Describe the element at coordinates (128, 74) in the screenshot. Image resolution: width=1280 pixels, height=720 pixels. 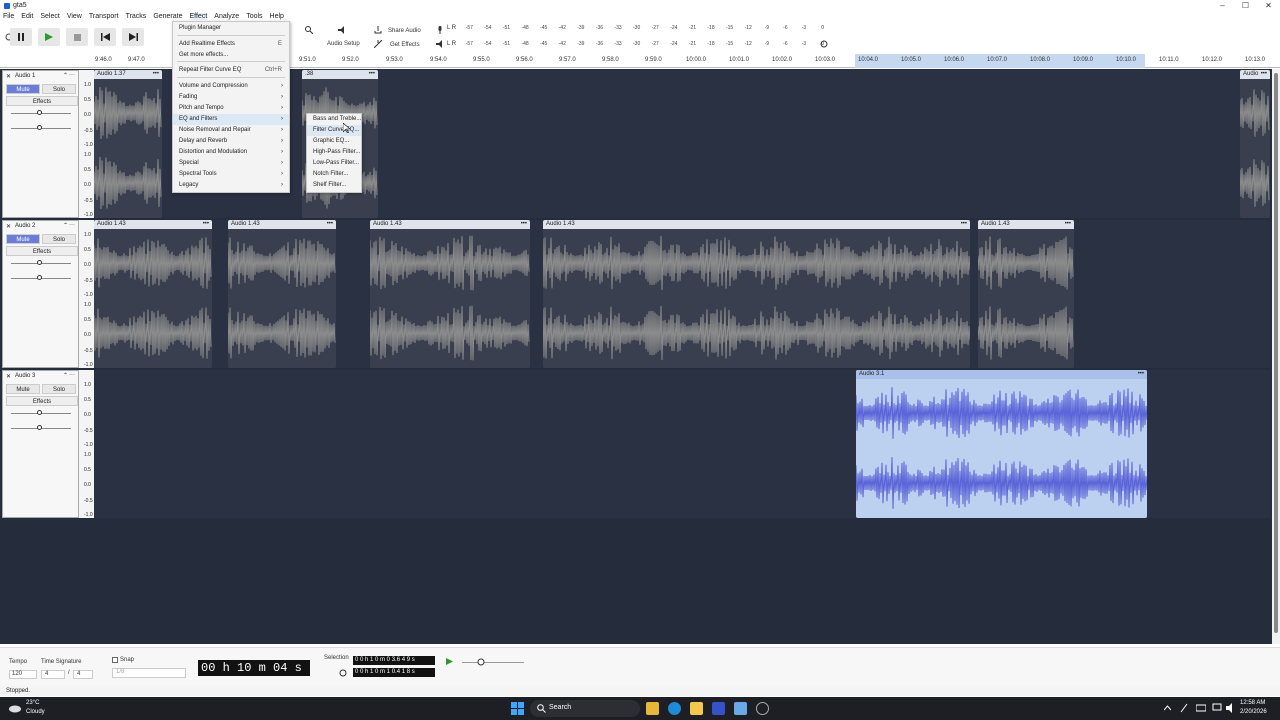
I see `clip-header: Audio 1.37 •••` at that location.